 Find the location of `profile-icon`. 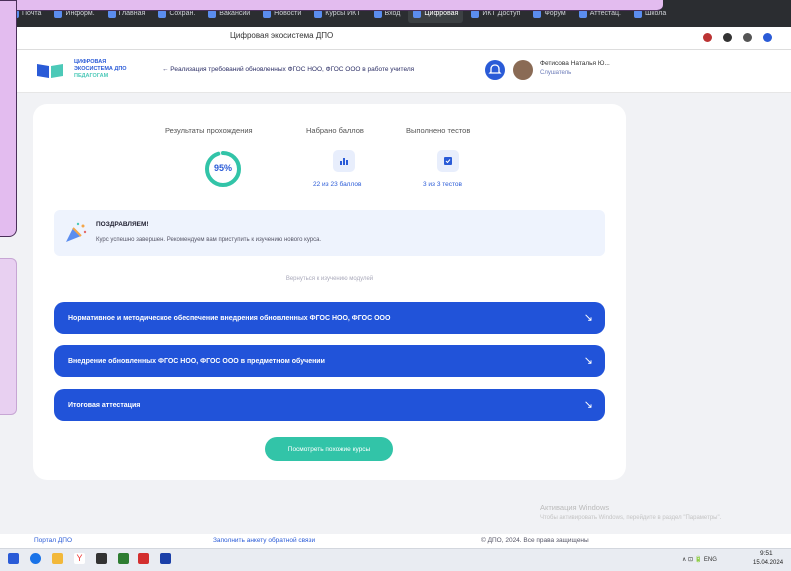

profile-icon is located at coordinates (767, 37).